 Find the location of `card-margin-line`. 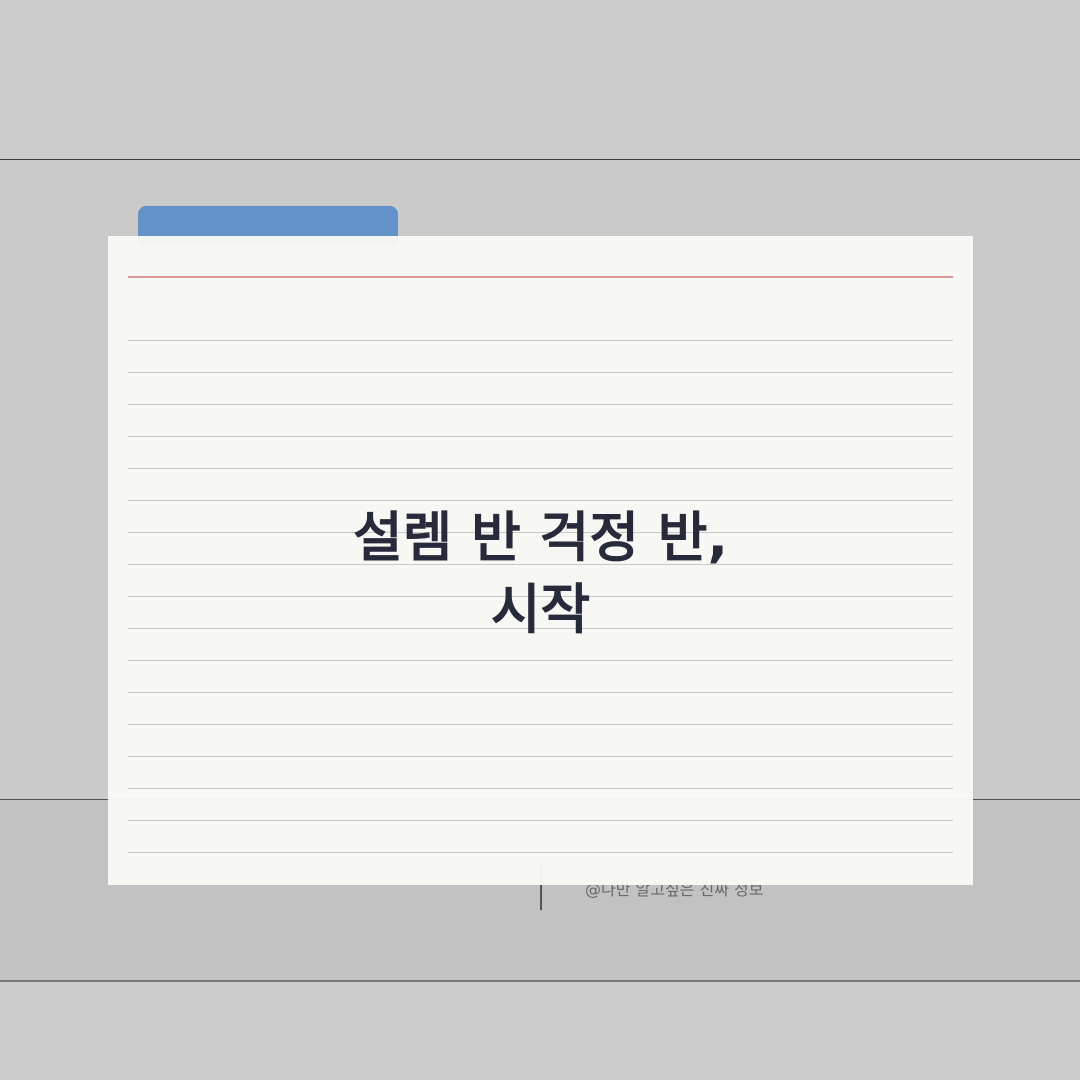

card-margin-line is located at coordinates (540, 277).